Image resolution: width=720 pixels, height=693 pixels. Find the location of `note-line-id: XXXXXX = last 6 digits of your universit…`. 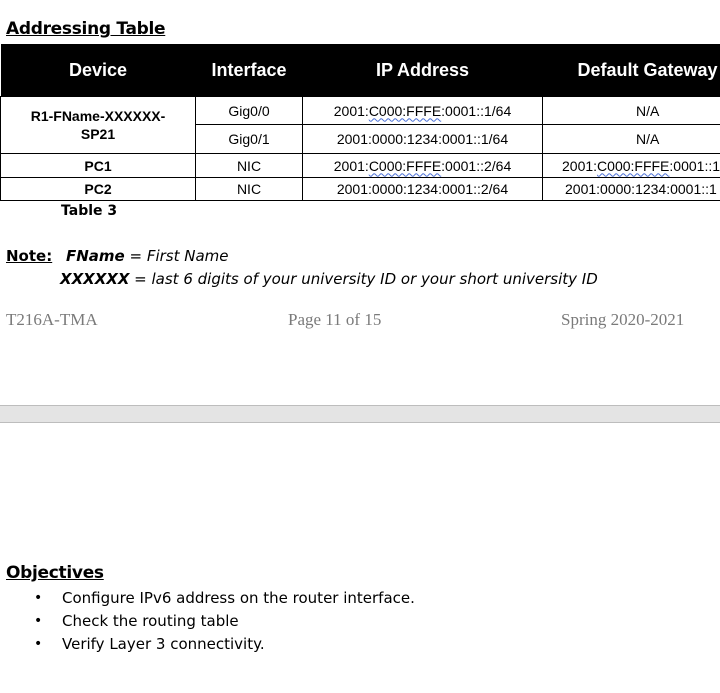

note-line-id: XXXXXX = last 6 digits of your universit… is located at coordinates (329, 279).